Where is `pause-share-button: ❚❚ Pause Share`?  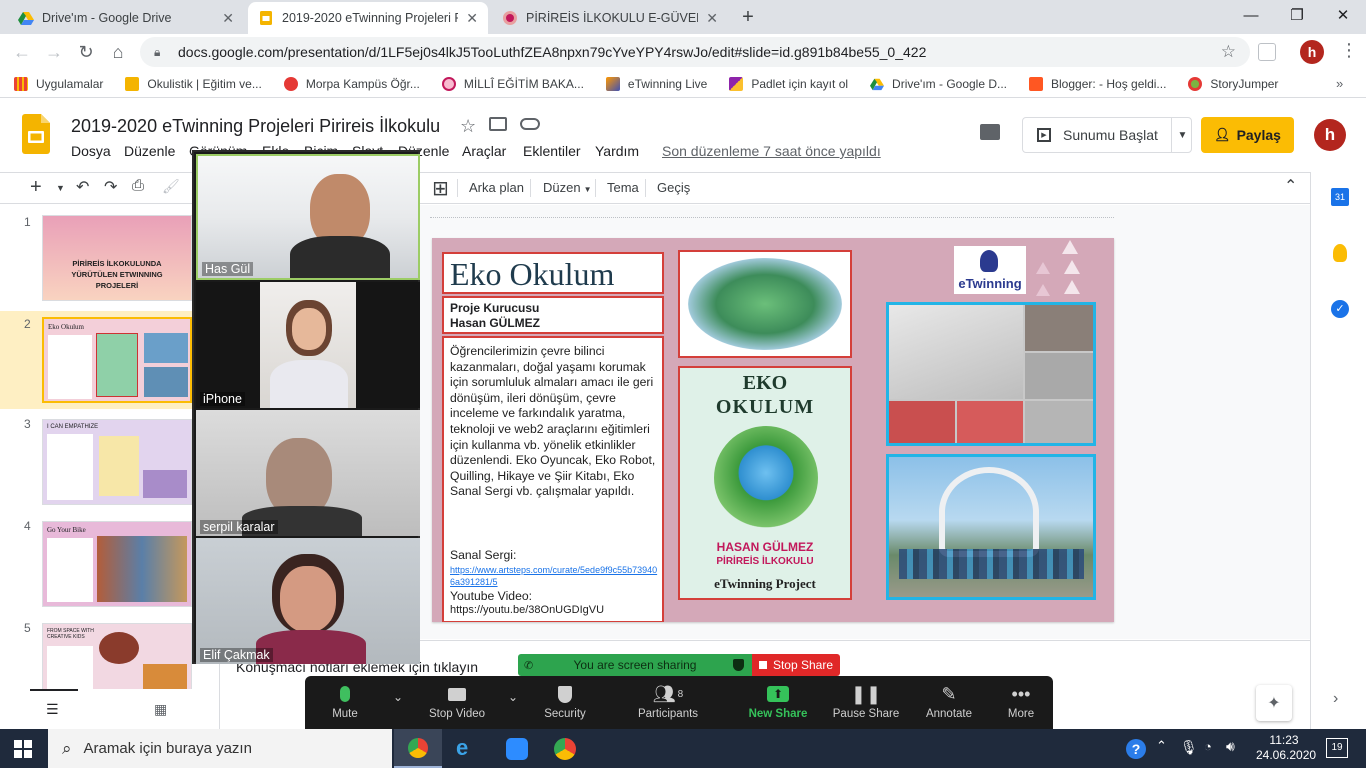 pause-share-button: ❚❚ Pause Share is located at coordinates (866, 700).